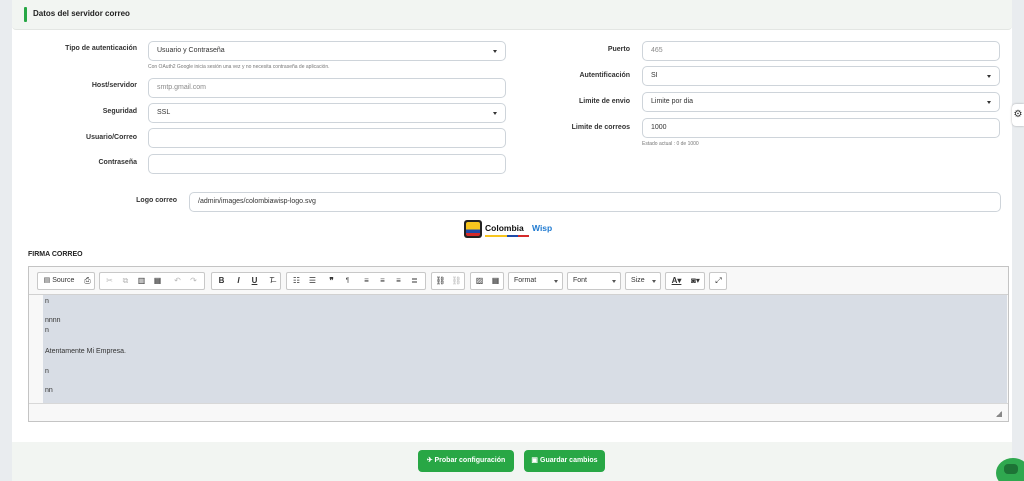  Describe the element at coordinates (535, 460) in the screenshot. I see `floppy-icon: ▣` at that location.